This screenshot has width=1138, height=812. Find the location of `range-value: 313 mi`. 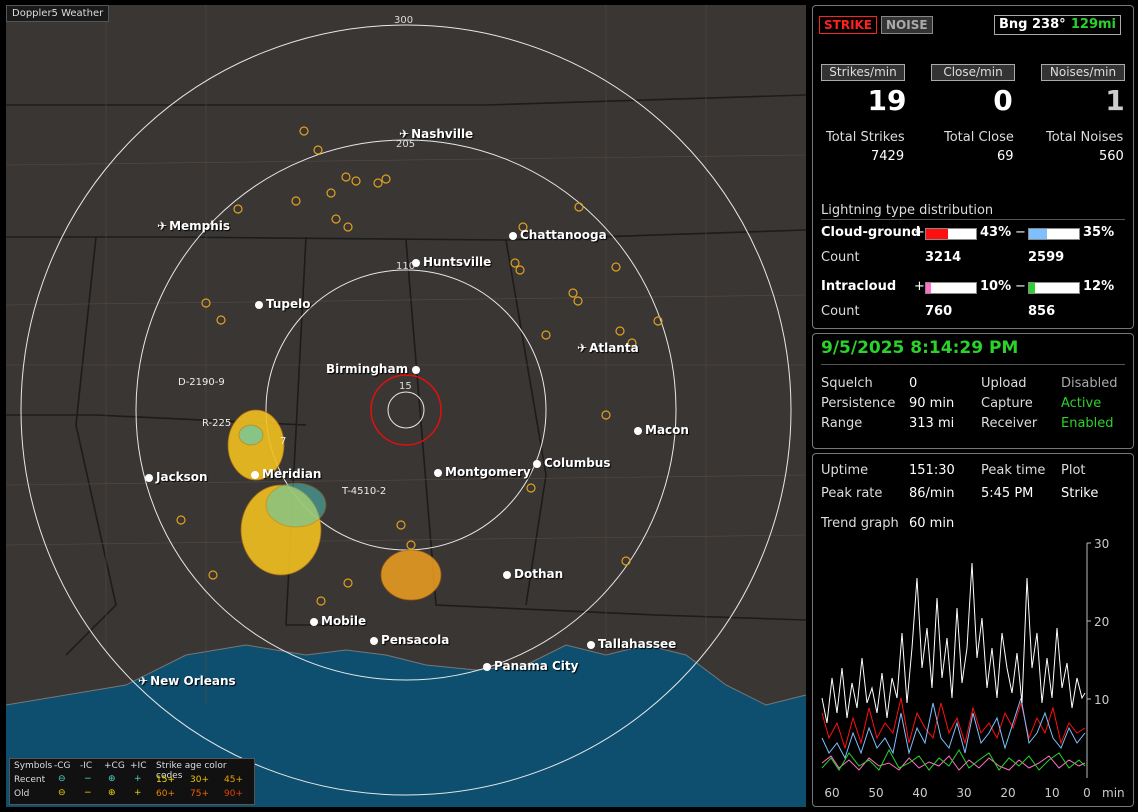

range-value: 313 mi is located at coordinates (931, 423).